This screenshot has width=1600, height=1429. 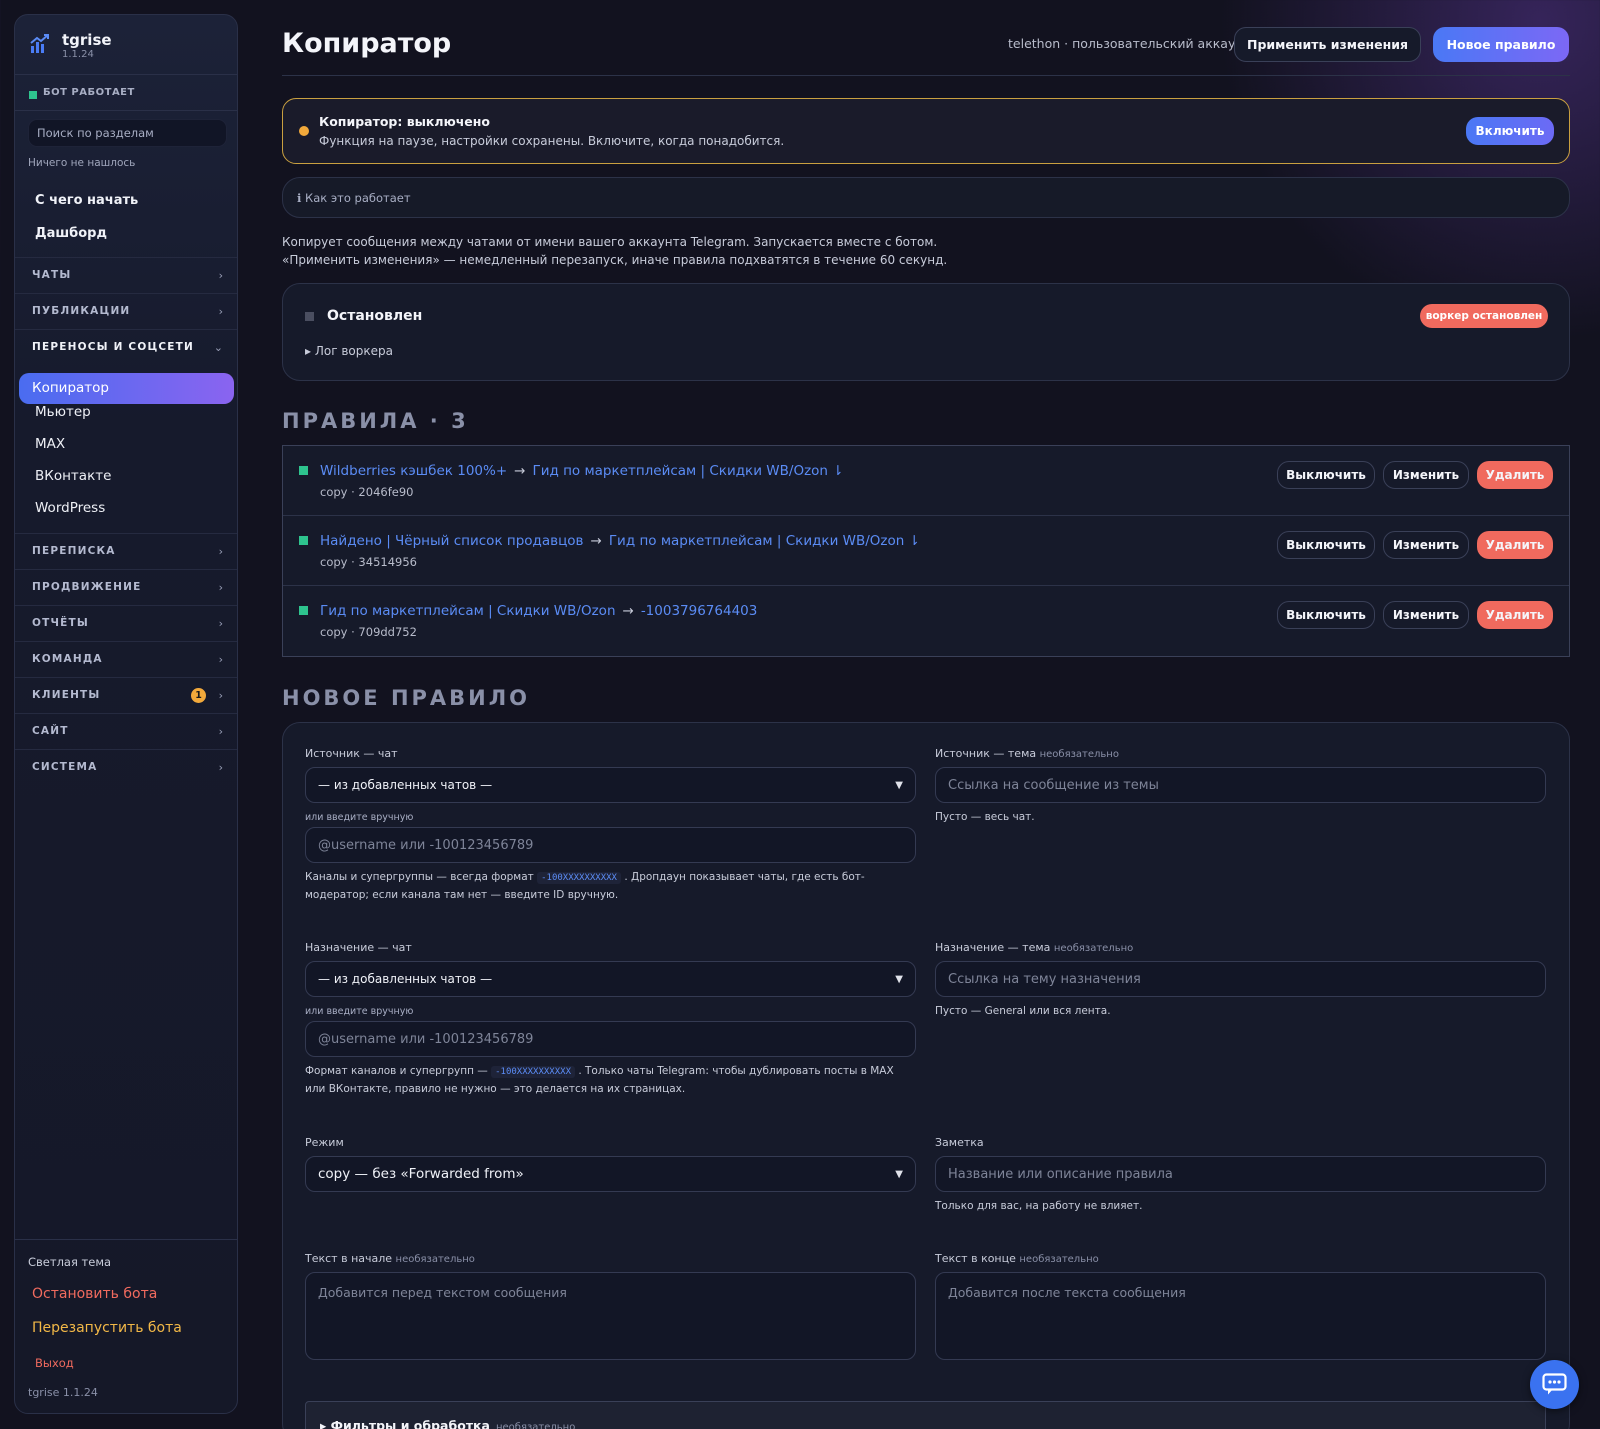 What do you see at coordinates (113, 347) in the screenshot?
I see `section-label: ПЕРЕНОСЫ И СОЦСЕТИ` at bounding box center [113, 347].